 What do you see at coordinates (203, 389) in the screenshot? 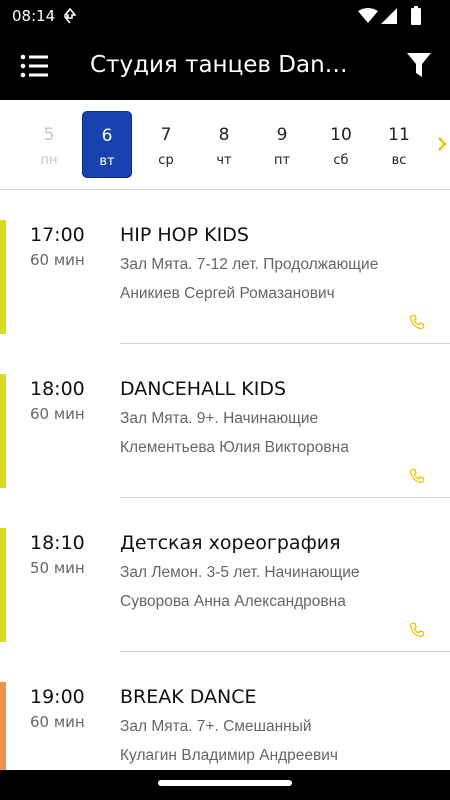
I see `class-title: DANCEHALL KIDS` at bounding box center [203, 389].